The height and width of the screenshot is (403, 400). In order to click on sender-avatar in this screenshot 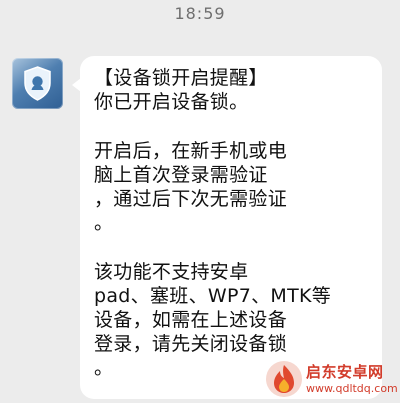, I will do `click(37, 83)`.